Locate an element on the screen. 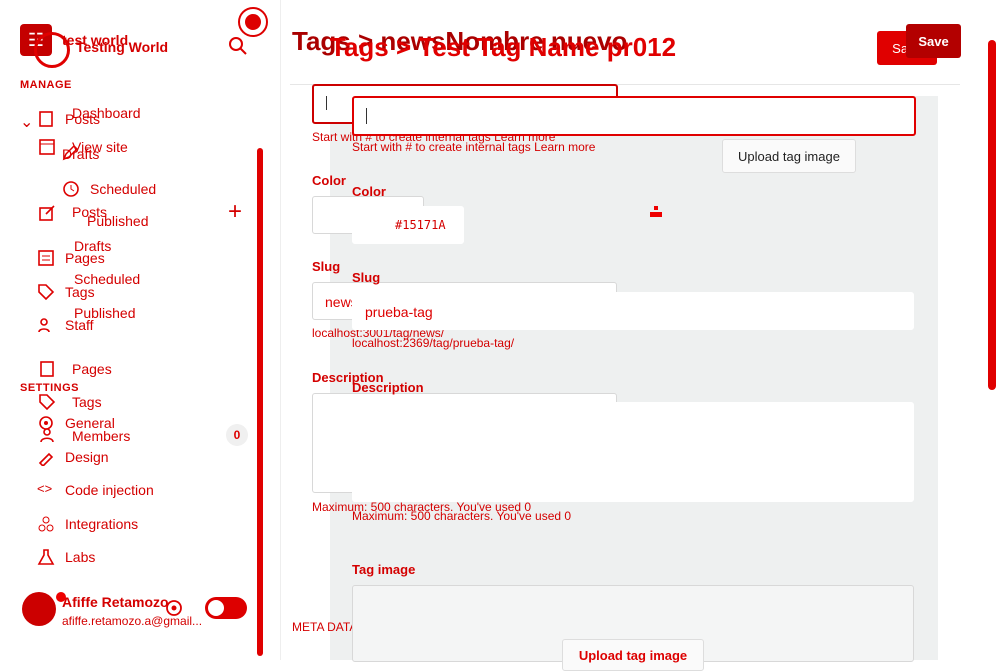 The image size is (1000, 671). upload-tag-image-button-back: Upload tag image is located at coordinates (789, 156).